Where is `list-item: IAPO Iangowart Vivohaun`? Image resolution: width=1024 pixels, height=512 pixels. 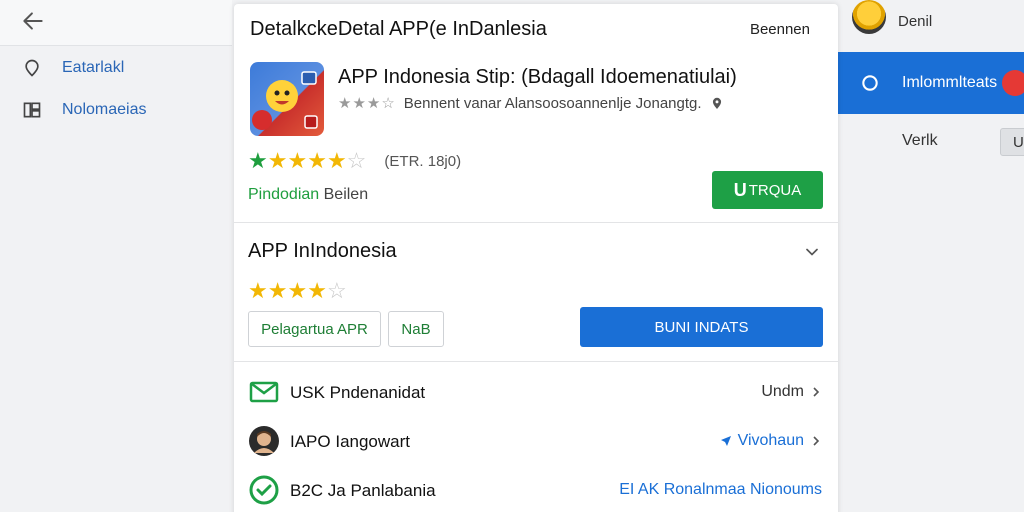
list-item: IAPO Iangowart Vivohaun is located at coordinates (536, 441).